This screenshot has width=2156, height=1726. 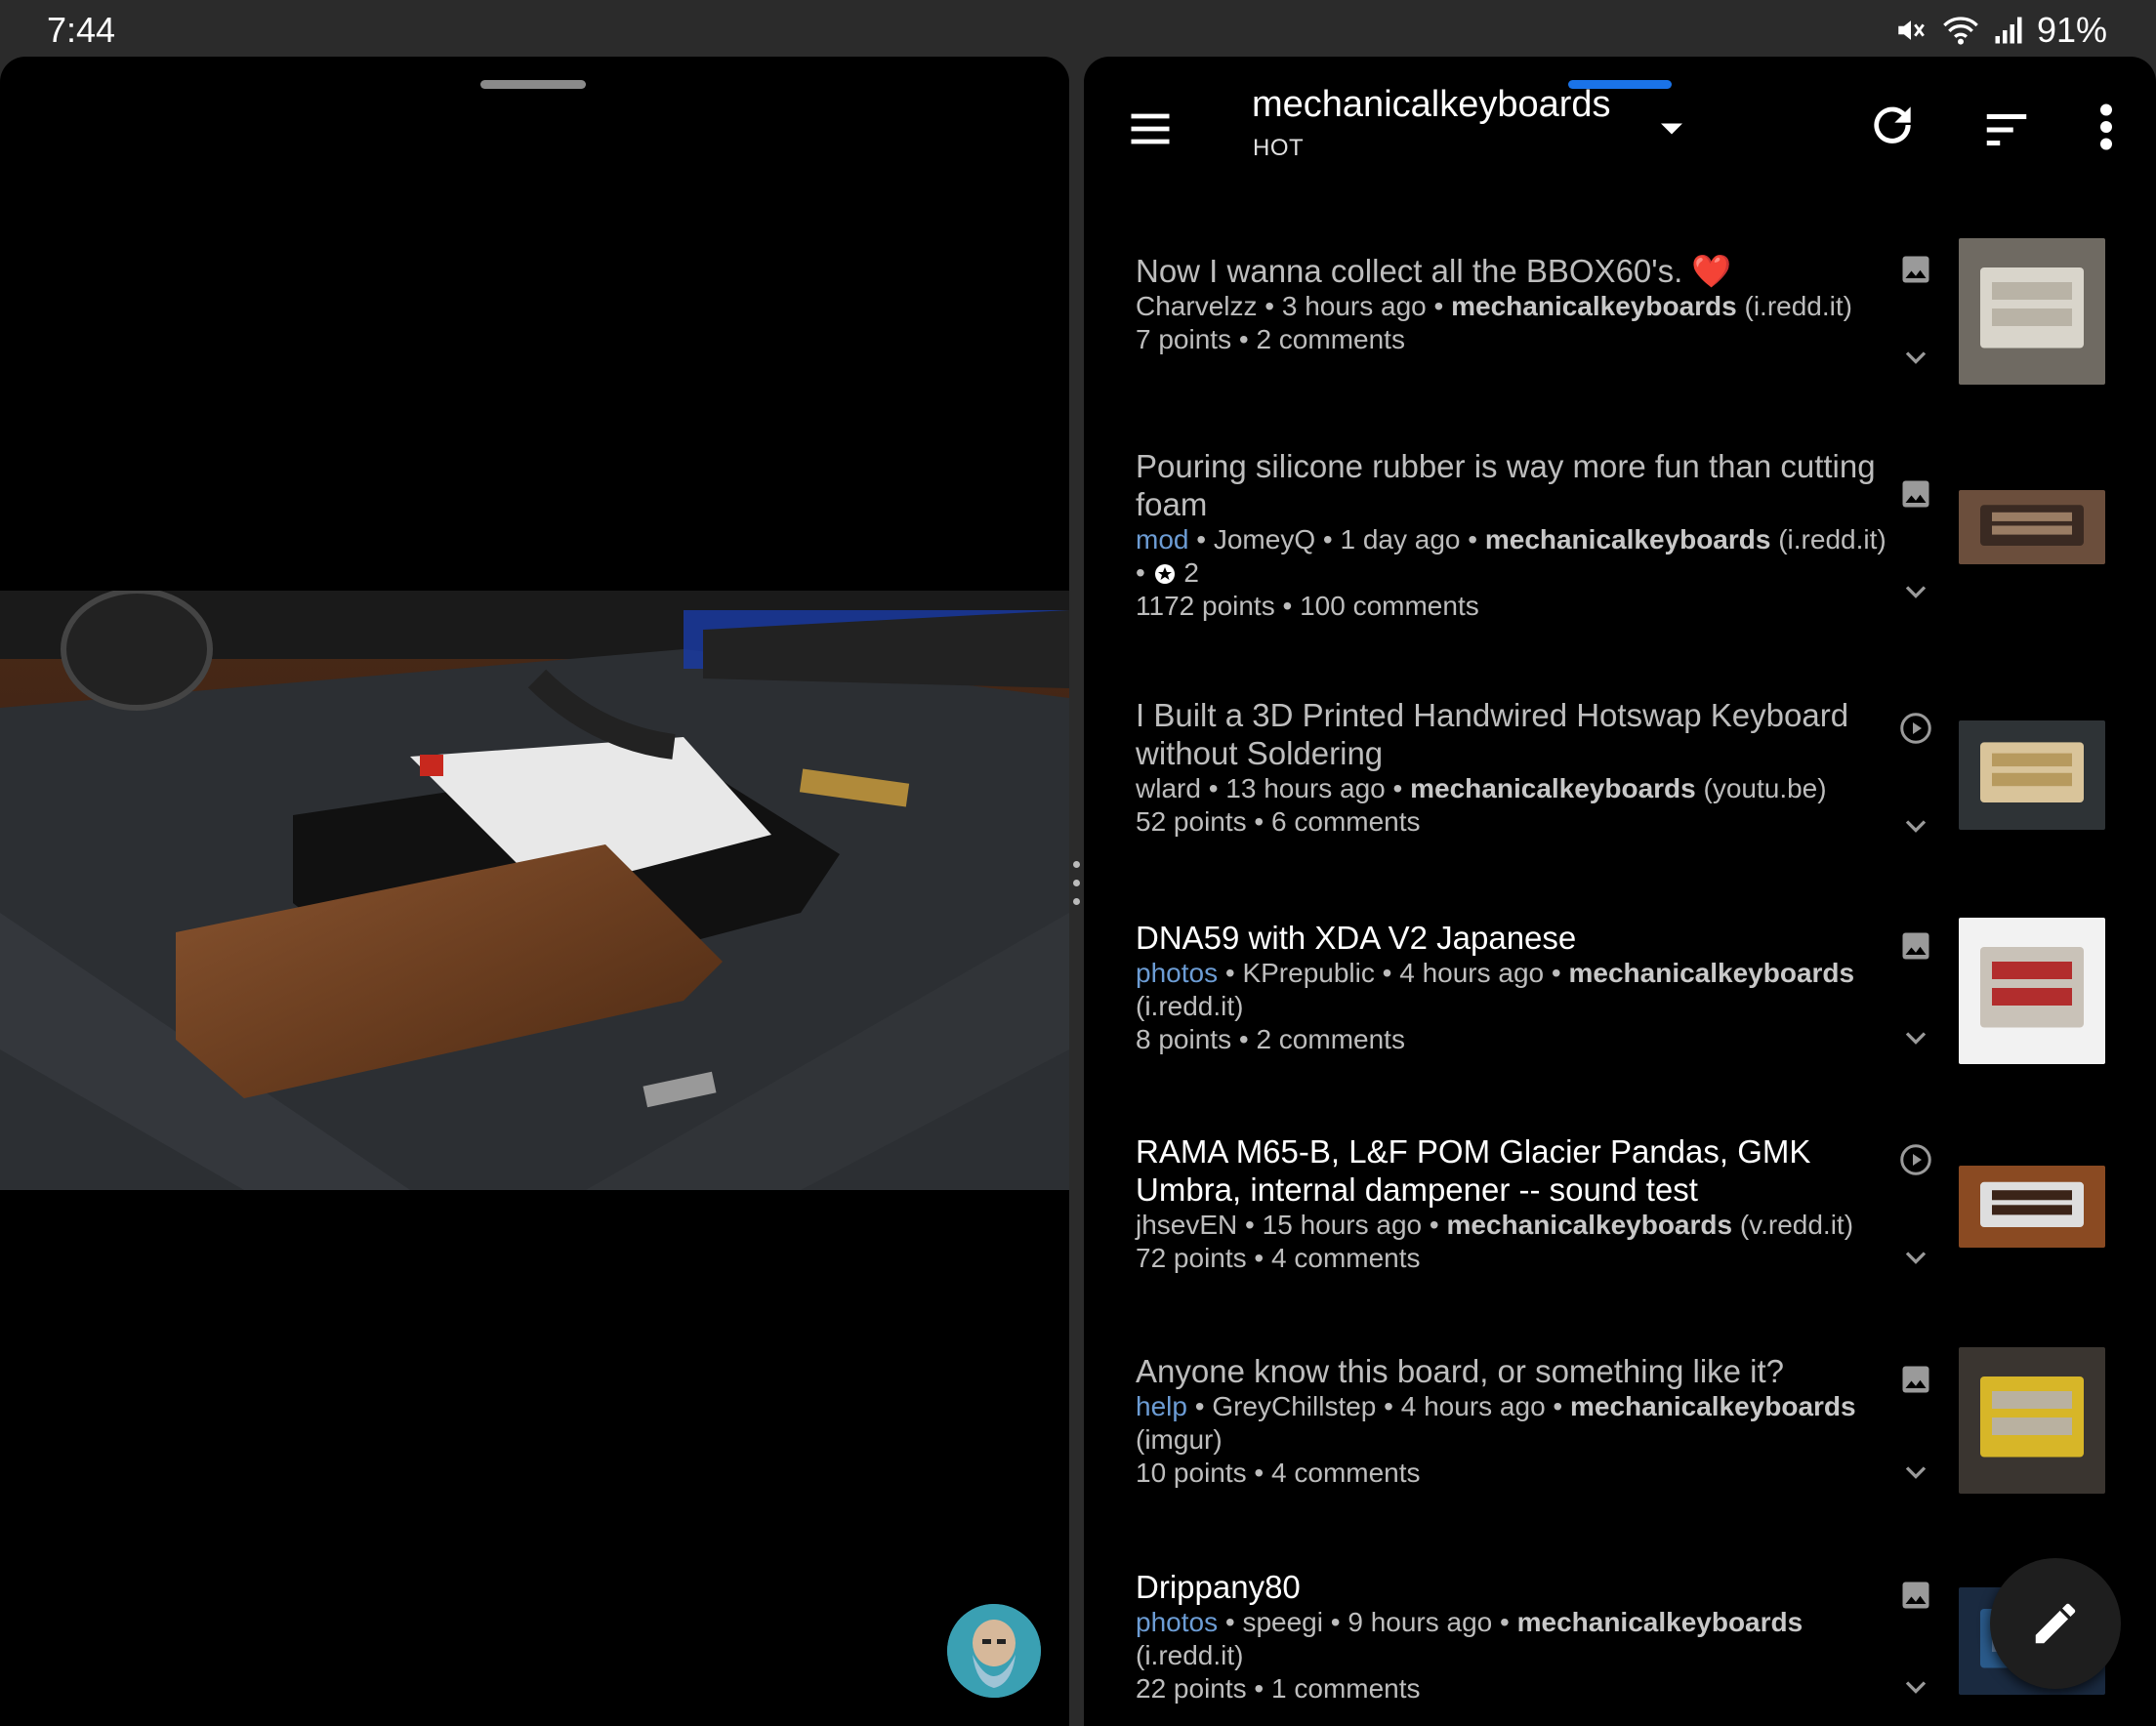 I want to click on post-age: 1 day ago, so click(x=1401, y=539).